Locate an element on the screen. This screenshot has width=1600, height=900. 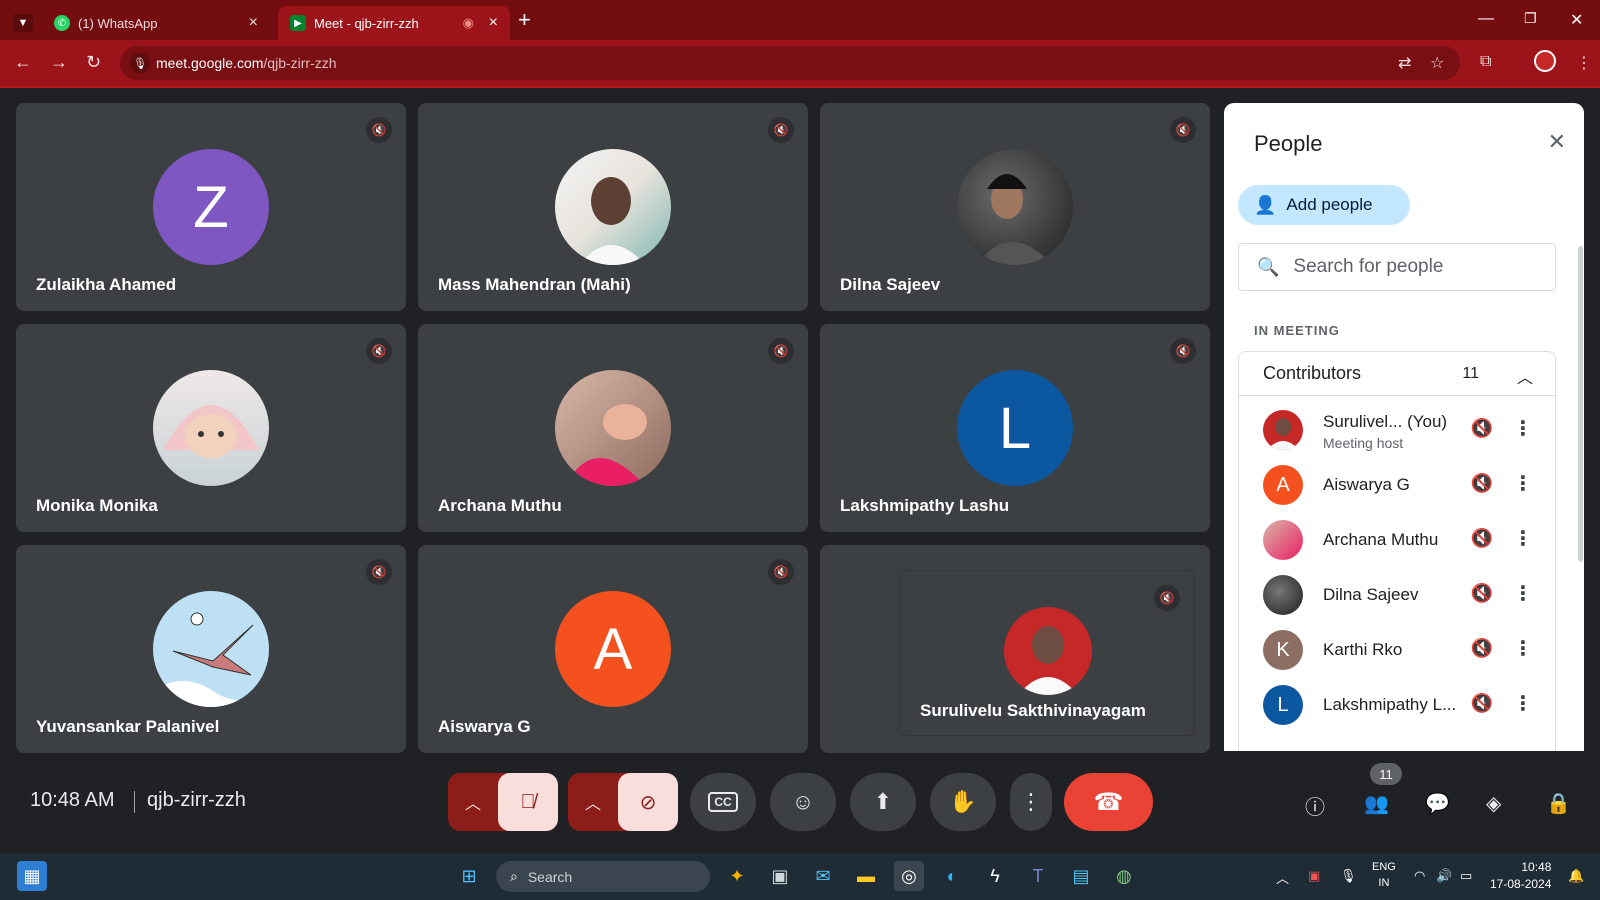
tab-search-button: ▼ is located at coordinates (23, 23).